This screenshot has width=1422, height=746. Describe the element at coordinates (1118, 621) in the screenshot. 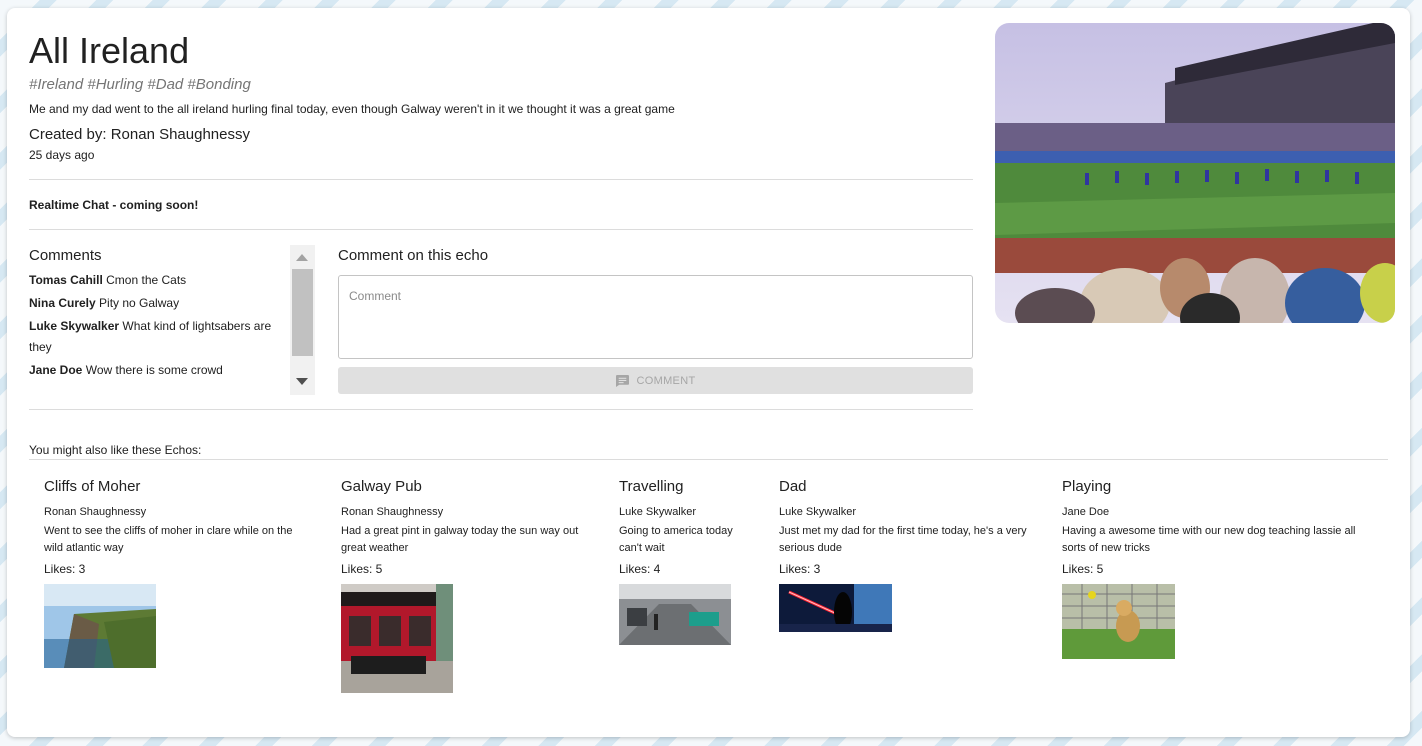

I see `dog-photo-icon` at that location.